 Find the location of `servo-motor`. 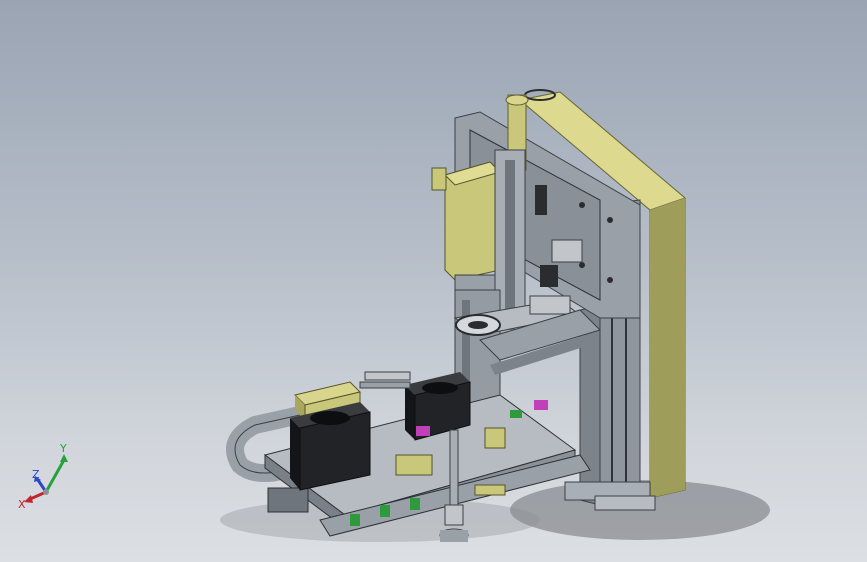

servo-motor is located at coordinates (466, 227).